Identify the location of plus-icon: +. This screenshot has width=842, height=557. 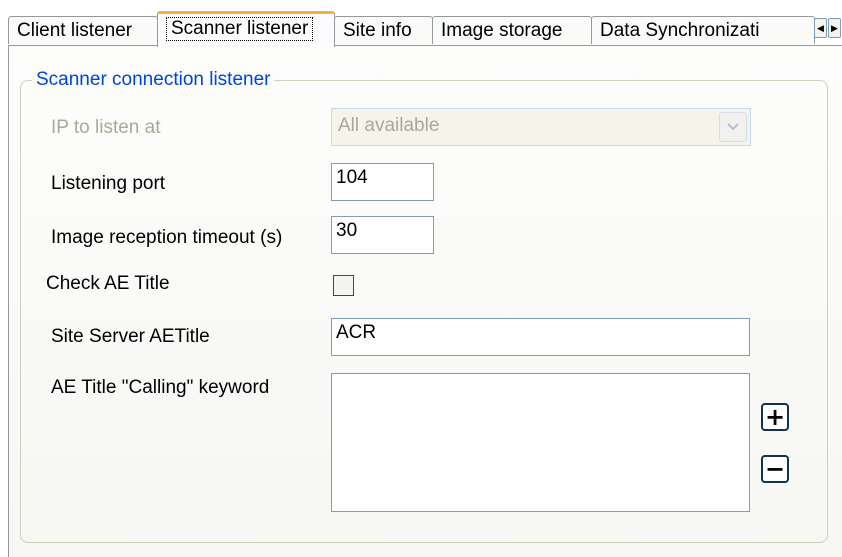
(775, 417).